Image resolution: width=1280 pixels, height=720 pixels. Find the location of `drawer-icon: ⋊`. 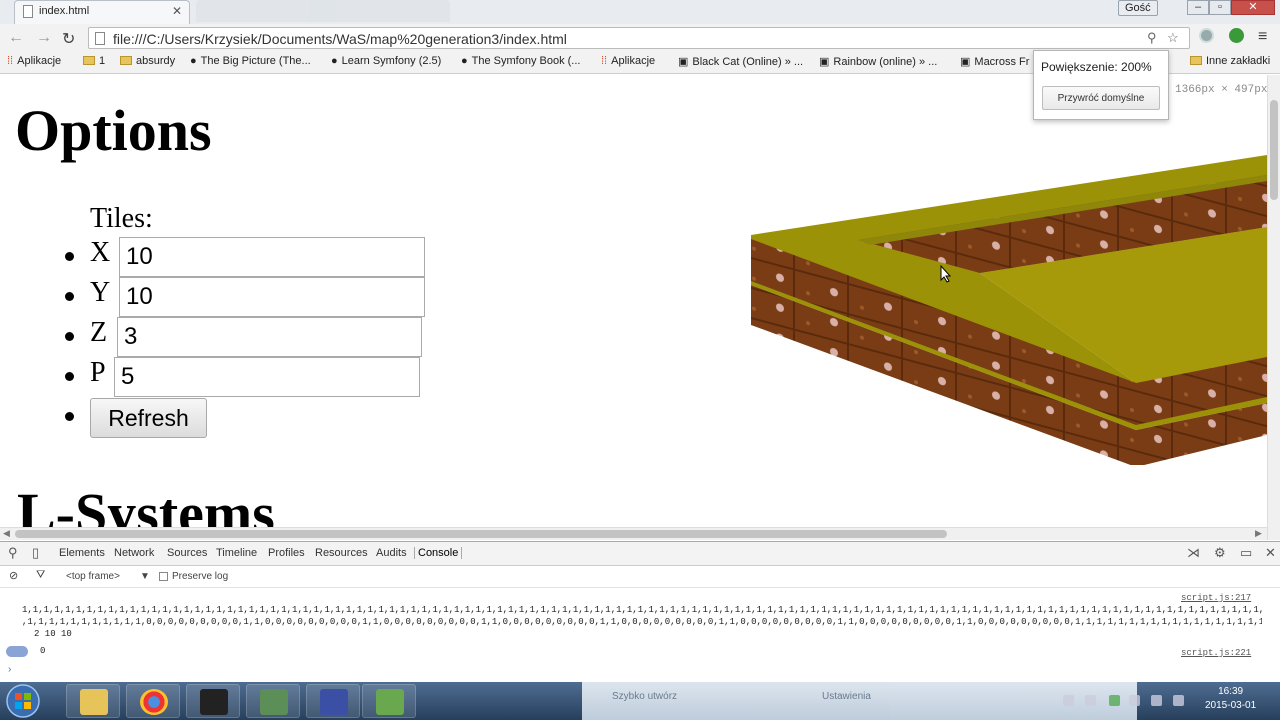

drawer-icon: ⋊ is located at coordinates (1193, 553).